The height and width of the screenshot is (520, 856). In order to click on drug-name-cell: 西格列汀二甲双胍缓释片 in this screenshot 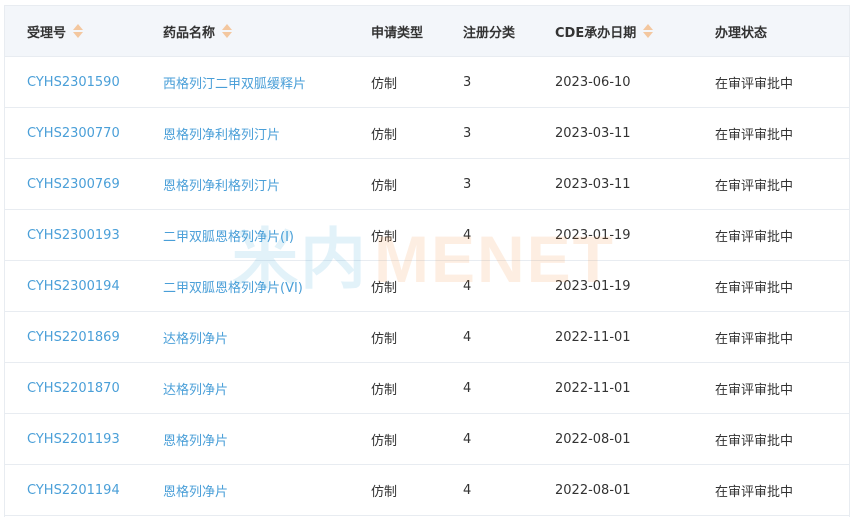, I will do `click(234, 82)`.